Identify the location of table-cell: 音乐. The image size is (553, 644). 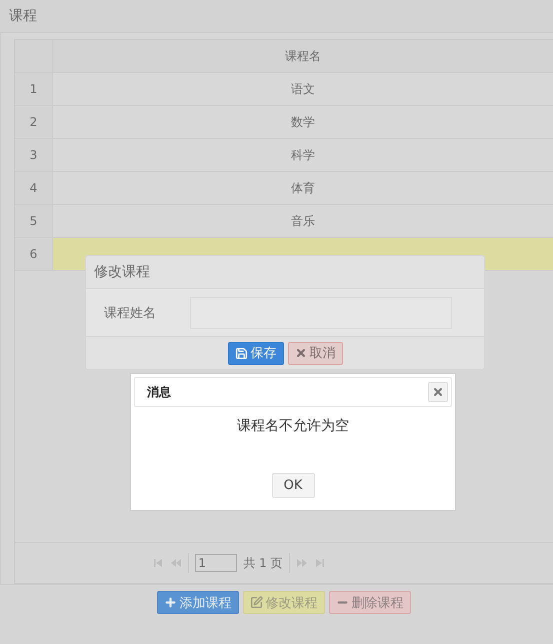
(303, 221).